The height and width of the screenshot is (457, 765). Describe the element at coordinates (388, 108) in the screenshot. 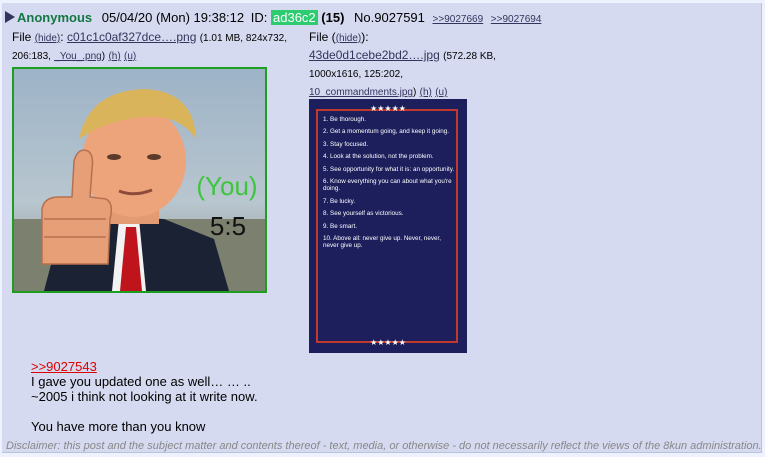

I see `stars-top-icon: ★★★★★` at that location.